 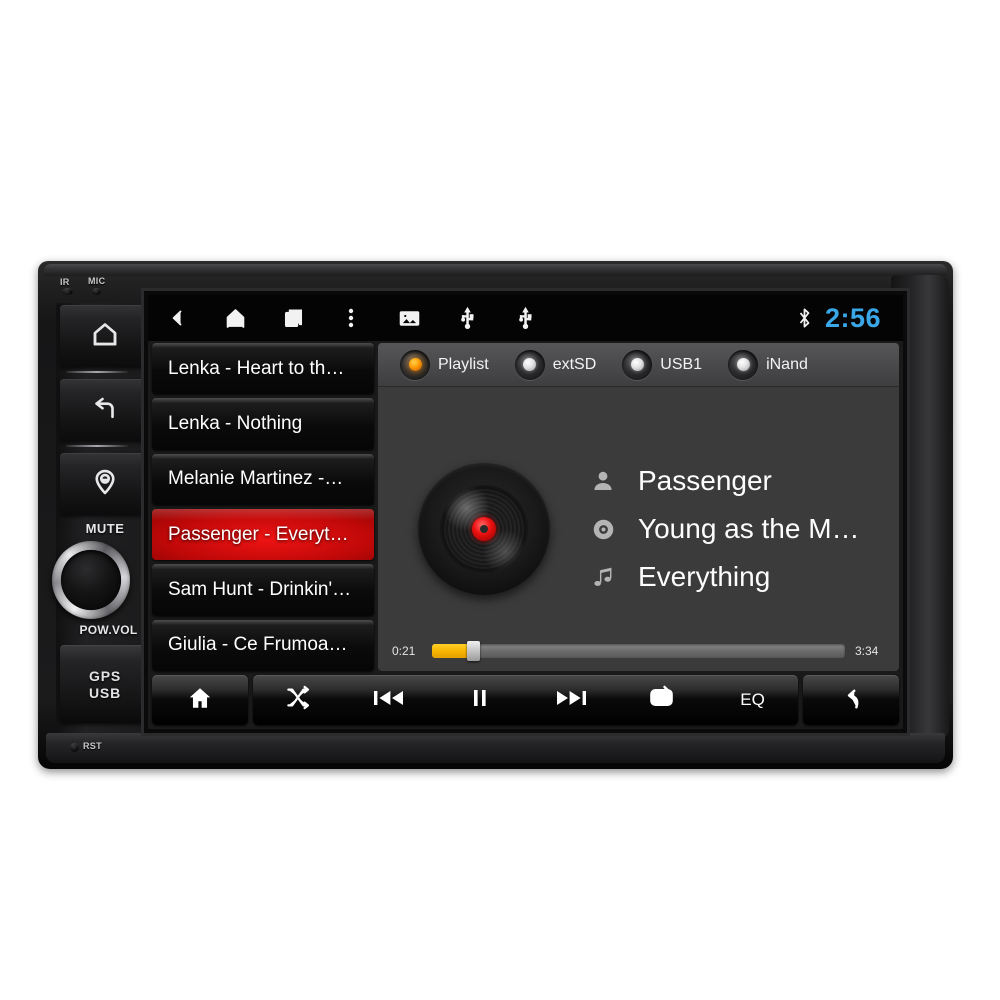 I want to click on cd-disc-icon, so click(x=484, y=529).